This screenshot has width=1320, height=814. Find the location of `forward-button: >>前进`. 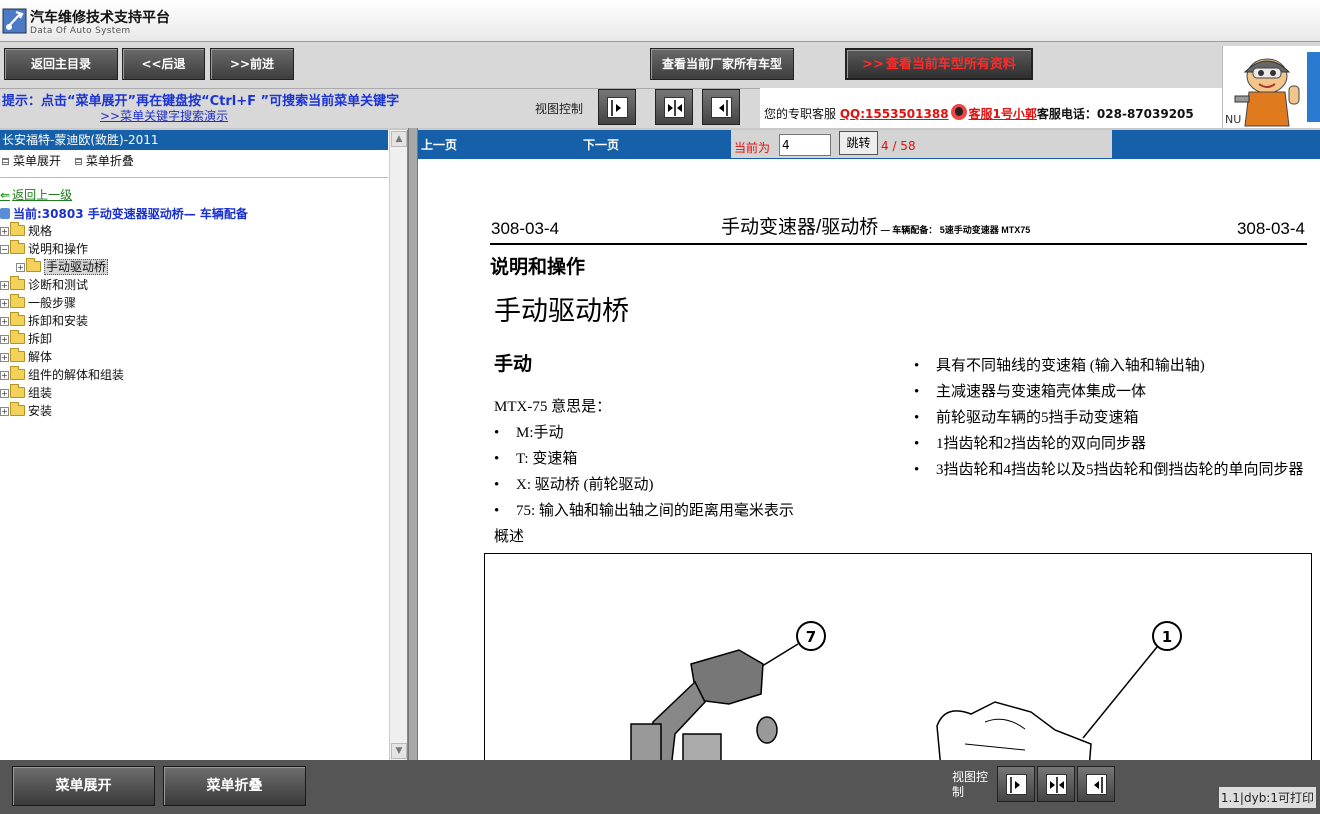

forward-button: >>前进 is located at coordinates (252, 64).